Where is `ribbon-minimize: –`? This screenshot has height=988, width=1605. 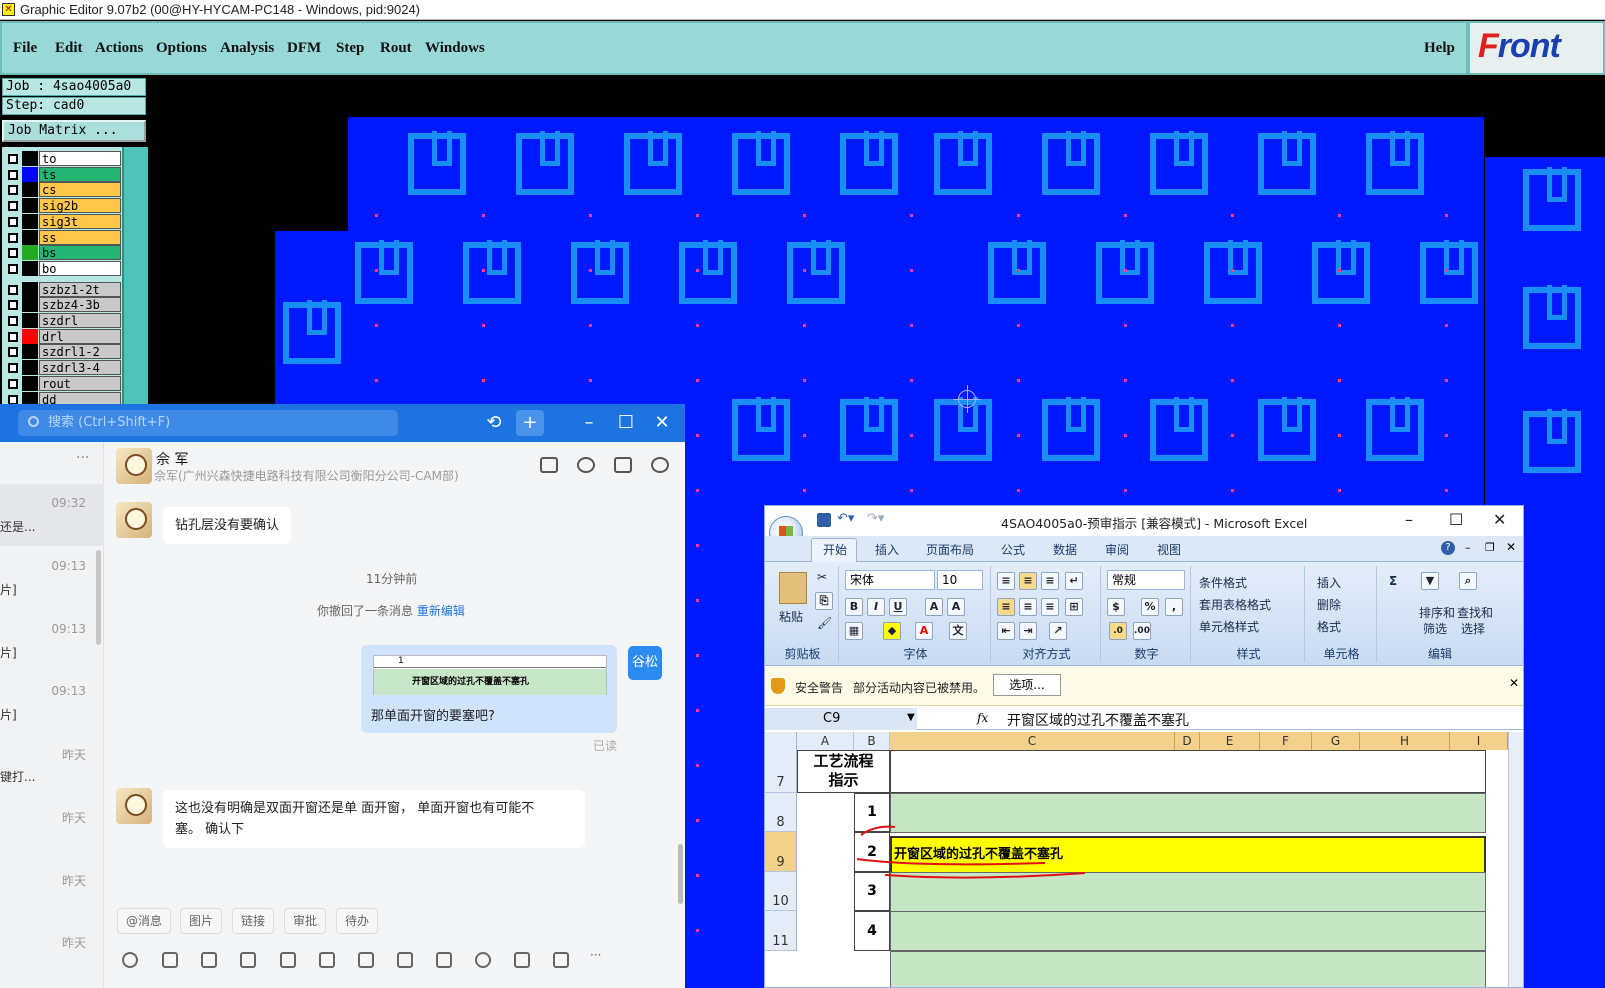 ribbon-minimize: – is located at coordinates (1468, 547).